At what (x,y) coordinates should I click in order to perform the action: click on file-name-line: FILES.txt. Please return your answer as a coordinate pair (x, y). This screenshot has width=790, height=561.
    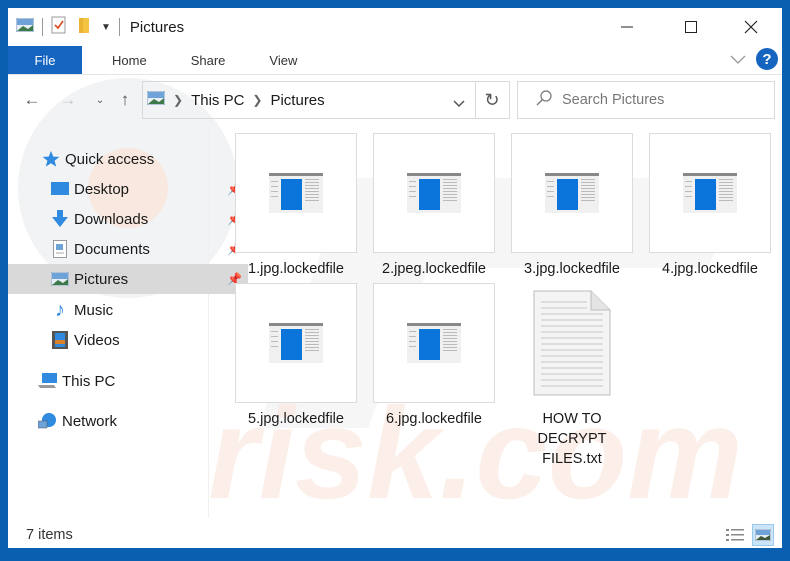
    Looking at the image, I should click on (572, 459).